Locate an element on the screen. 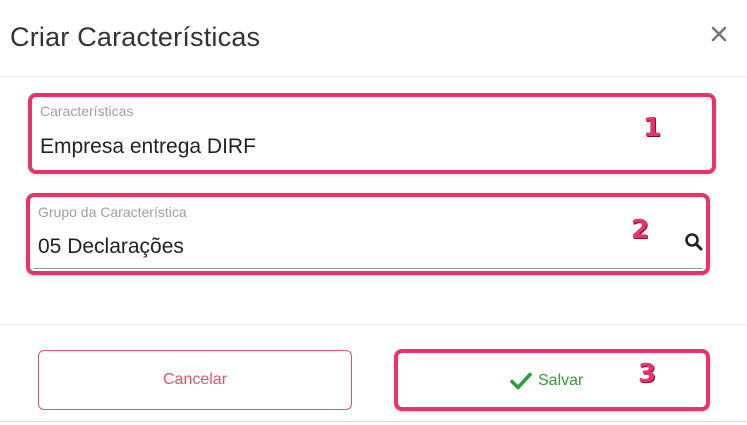  annotation-badge-2: 2 is located at coordinates (640, 230).